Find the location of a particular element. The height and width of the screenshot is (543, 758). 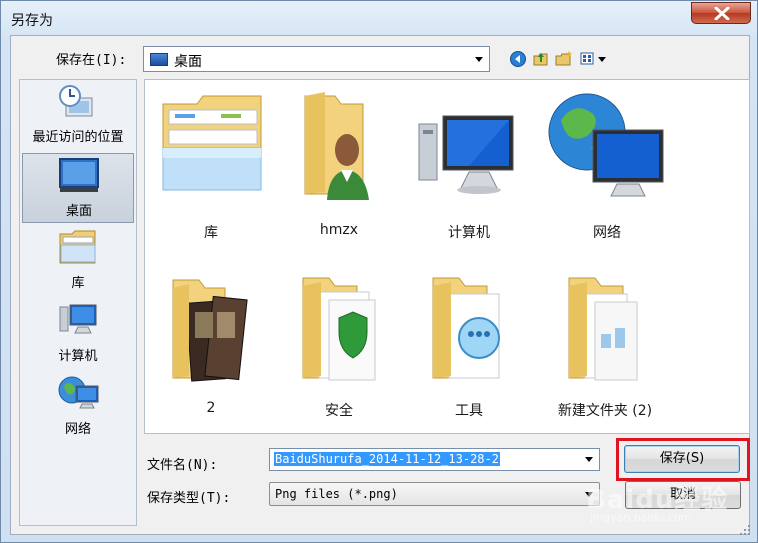

list-item-label: 工具 is located at coordinates (469, 411).